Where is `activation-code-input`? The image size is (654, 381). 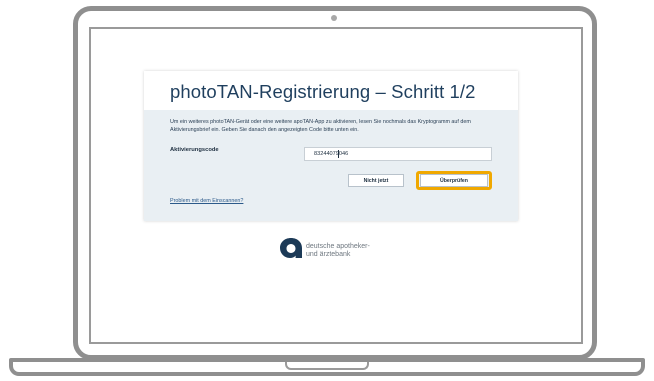
activation-code-input is located at coordinates (398, 154).